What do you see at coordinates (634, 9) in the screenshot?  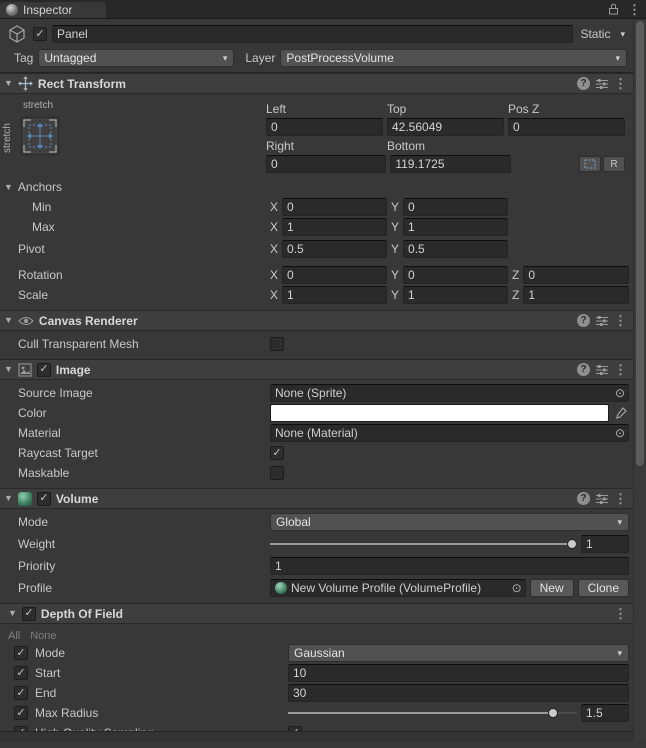 I see `tab-menu-icon: ⋮` at bounding box center [634, 9].